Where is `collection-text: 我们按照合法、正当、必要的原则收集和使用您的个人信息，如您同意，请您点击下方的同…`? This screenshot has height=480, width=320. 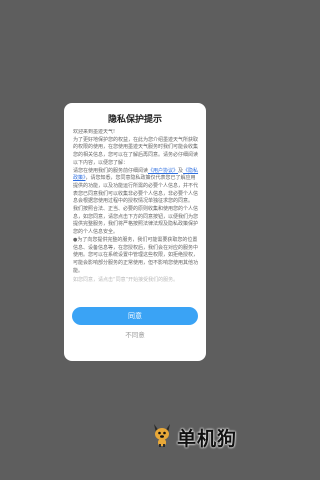
collection-text: 我们按照合法、正当、必要的原则收集和使用您的个人信息，如您同意，请您点击下方的同… is located at coordinates (136, 221).